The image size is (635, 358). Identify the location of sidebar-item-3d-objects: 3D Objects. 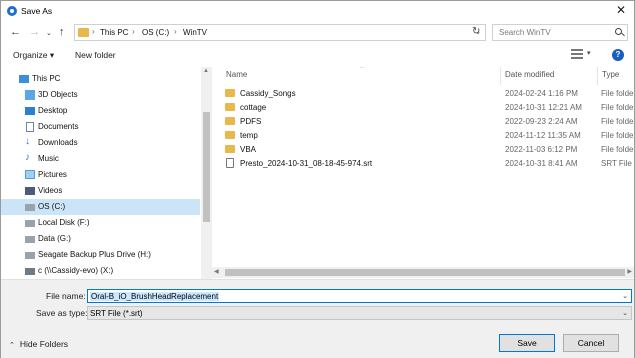
(100, 95).